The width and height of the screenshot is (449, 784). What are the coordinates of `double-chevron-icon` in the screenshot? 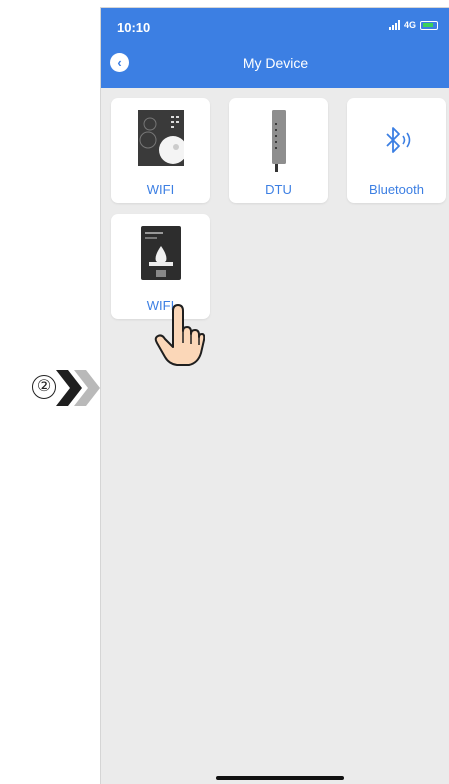 It's located at (78, 388).